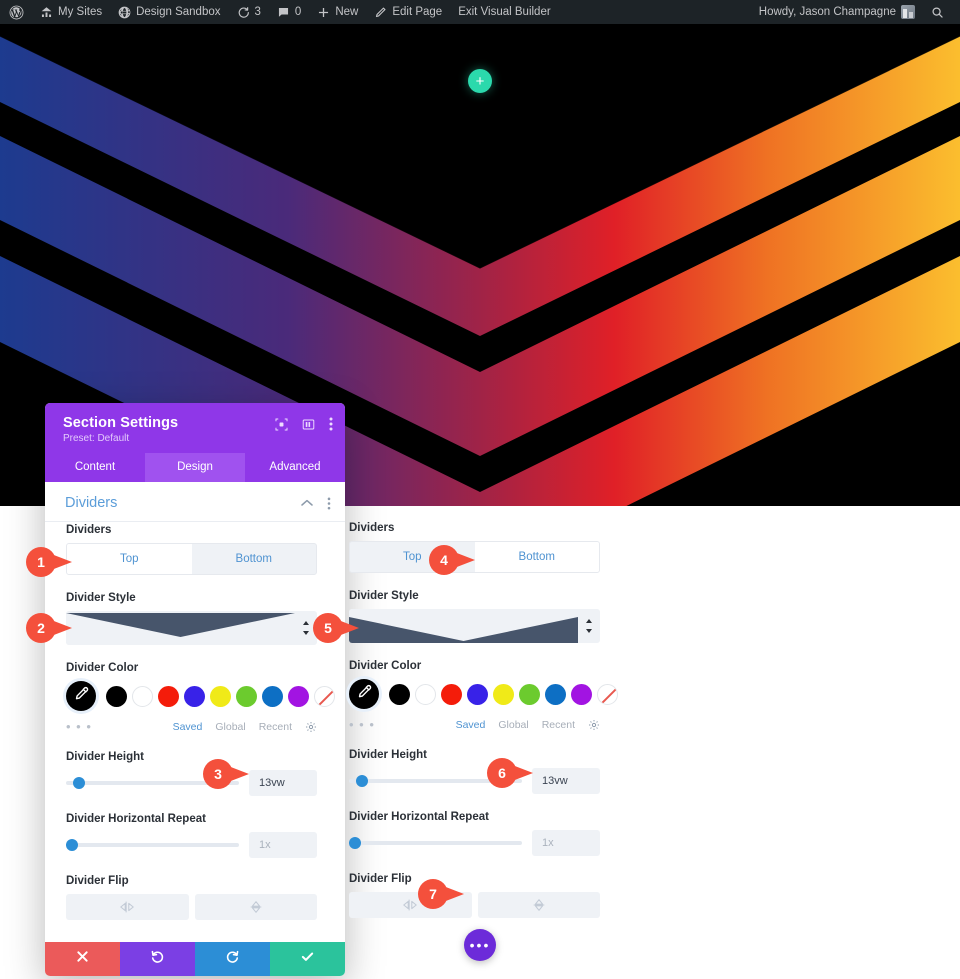 This screenshot has height=979, width=960. Describe the element at coordinates (480, 81) in the screenshot. I see `add-section-button: +` at that location.